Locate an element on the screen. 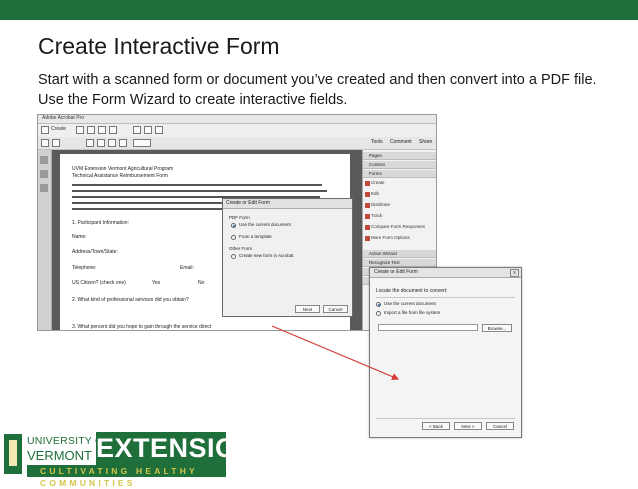 The width and height of the screenshot is (638, 489). forms-item-compare: Compare Form Responses is located at coordinates (398, 226).